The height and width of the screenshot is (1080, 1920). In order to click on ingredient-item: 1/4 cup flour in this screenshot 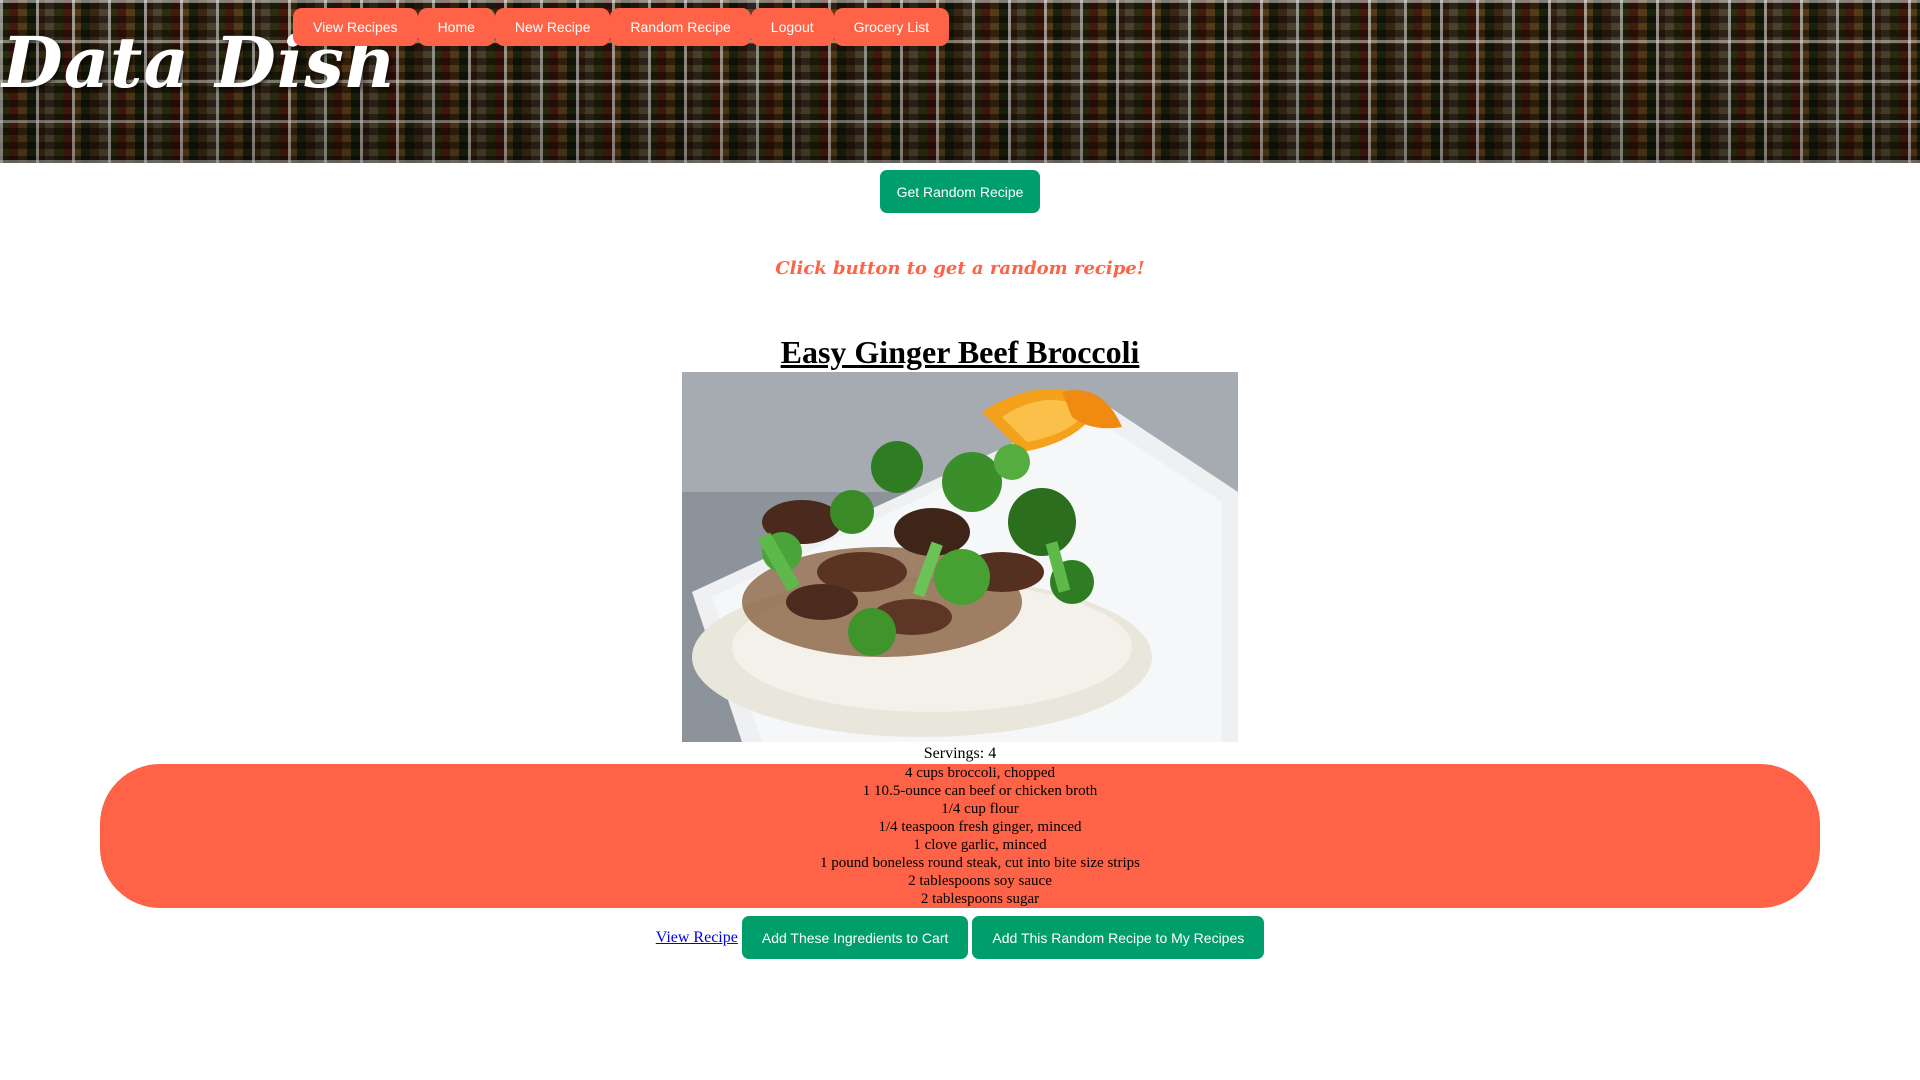, I will do `click(980, 809)`.